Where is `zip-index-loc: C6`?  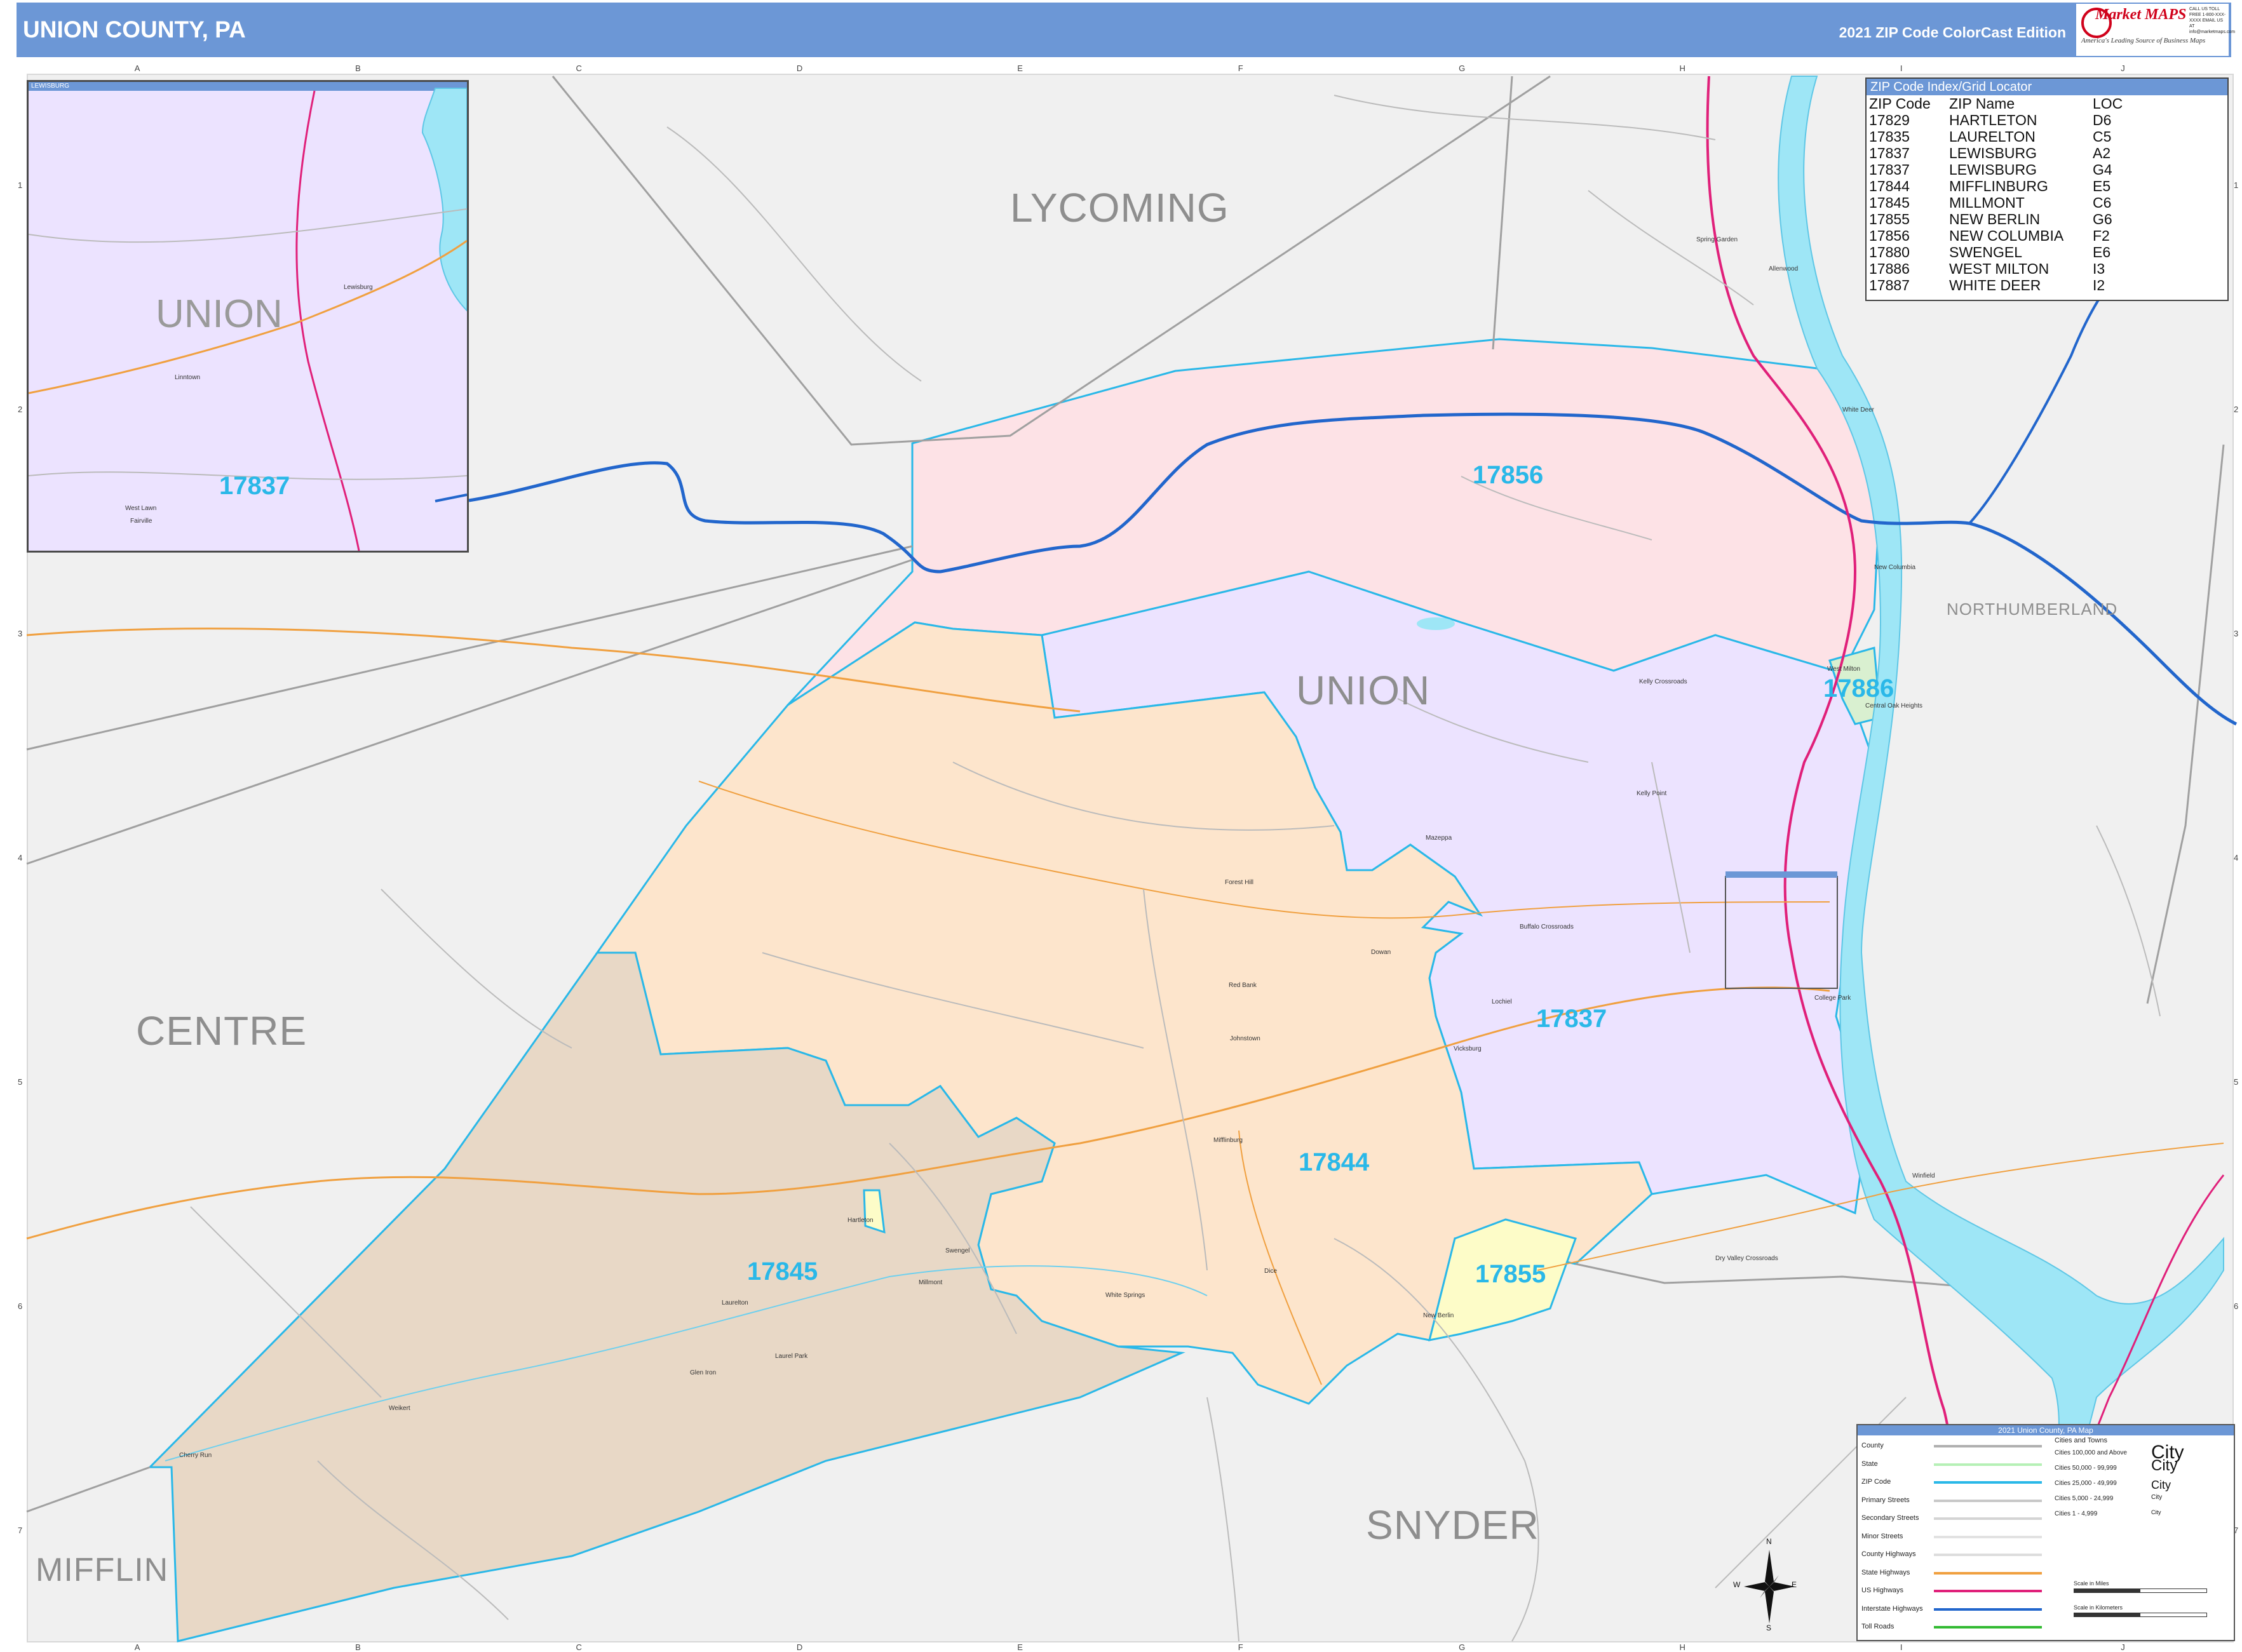 zip-index-loc: C6 is located at coordinates (2102, 203).